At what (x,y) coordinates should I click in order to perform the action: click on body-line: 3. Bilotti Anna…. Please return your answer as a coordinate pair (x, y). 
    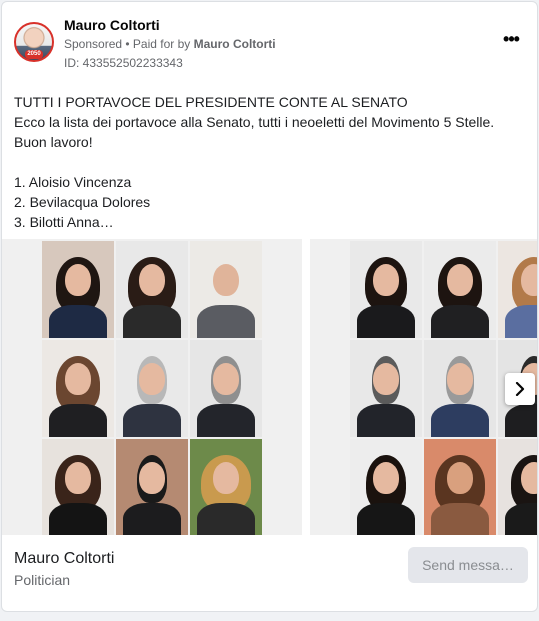
    Looking at the image, I should click on (64, 222).